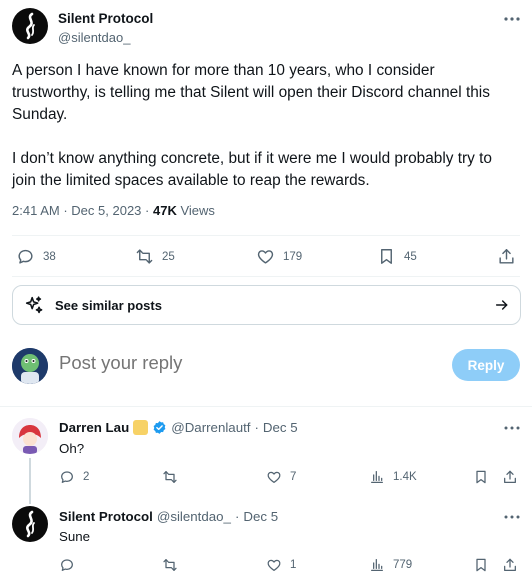  What do you see at coordinates (279, 256) in the screenshot?
I see `like-button: 179` at bounding box center [279, 256].